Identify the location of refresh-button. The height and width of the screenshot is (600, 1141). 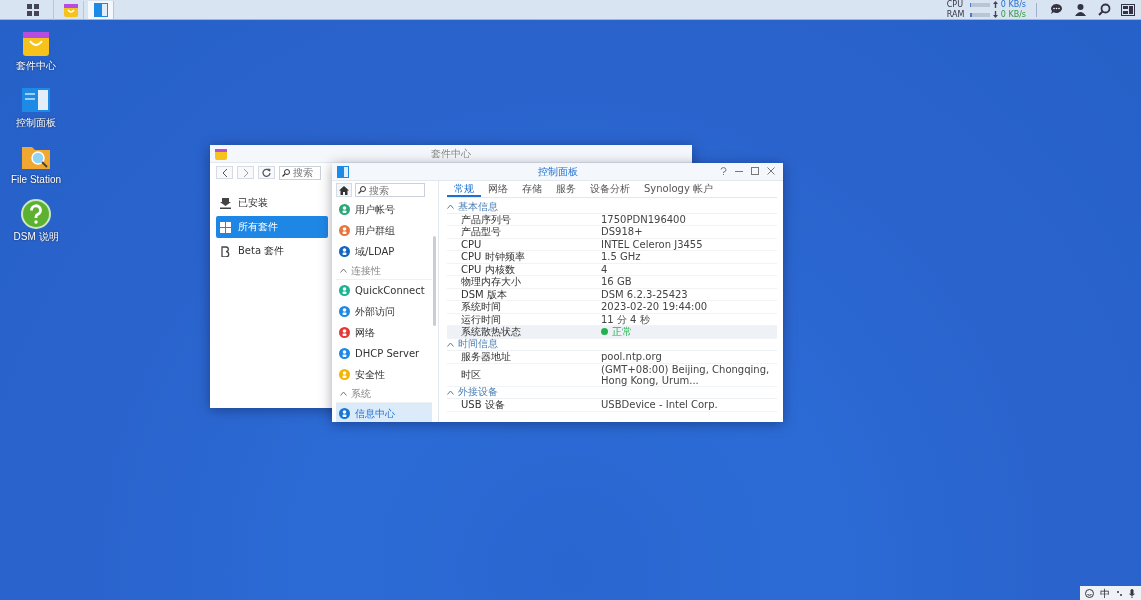
(266, 172).